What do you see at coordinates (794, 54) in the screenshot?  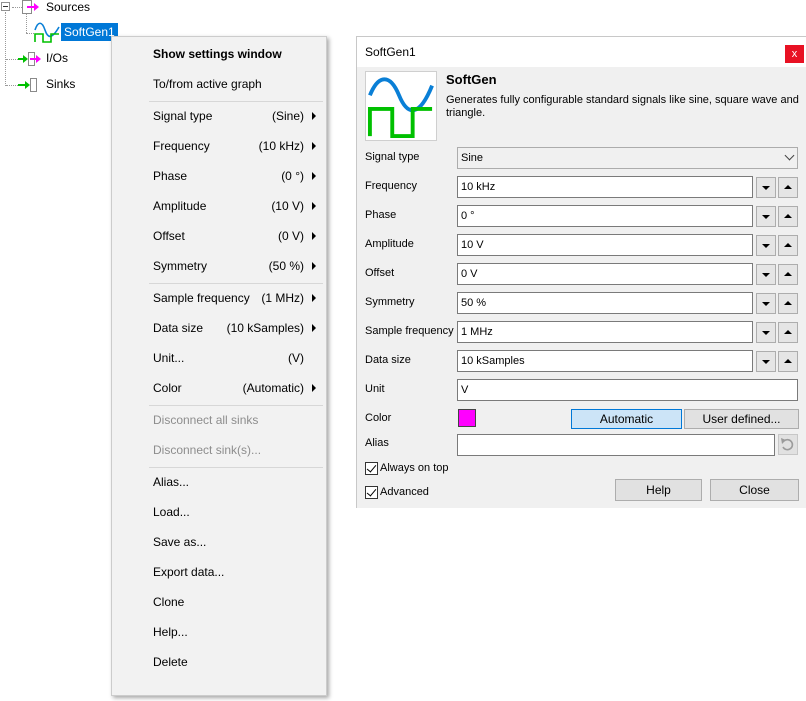 I see `close-window-button: x` at bounding box center [794, 54].